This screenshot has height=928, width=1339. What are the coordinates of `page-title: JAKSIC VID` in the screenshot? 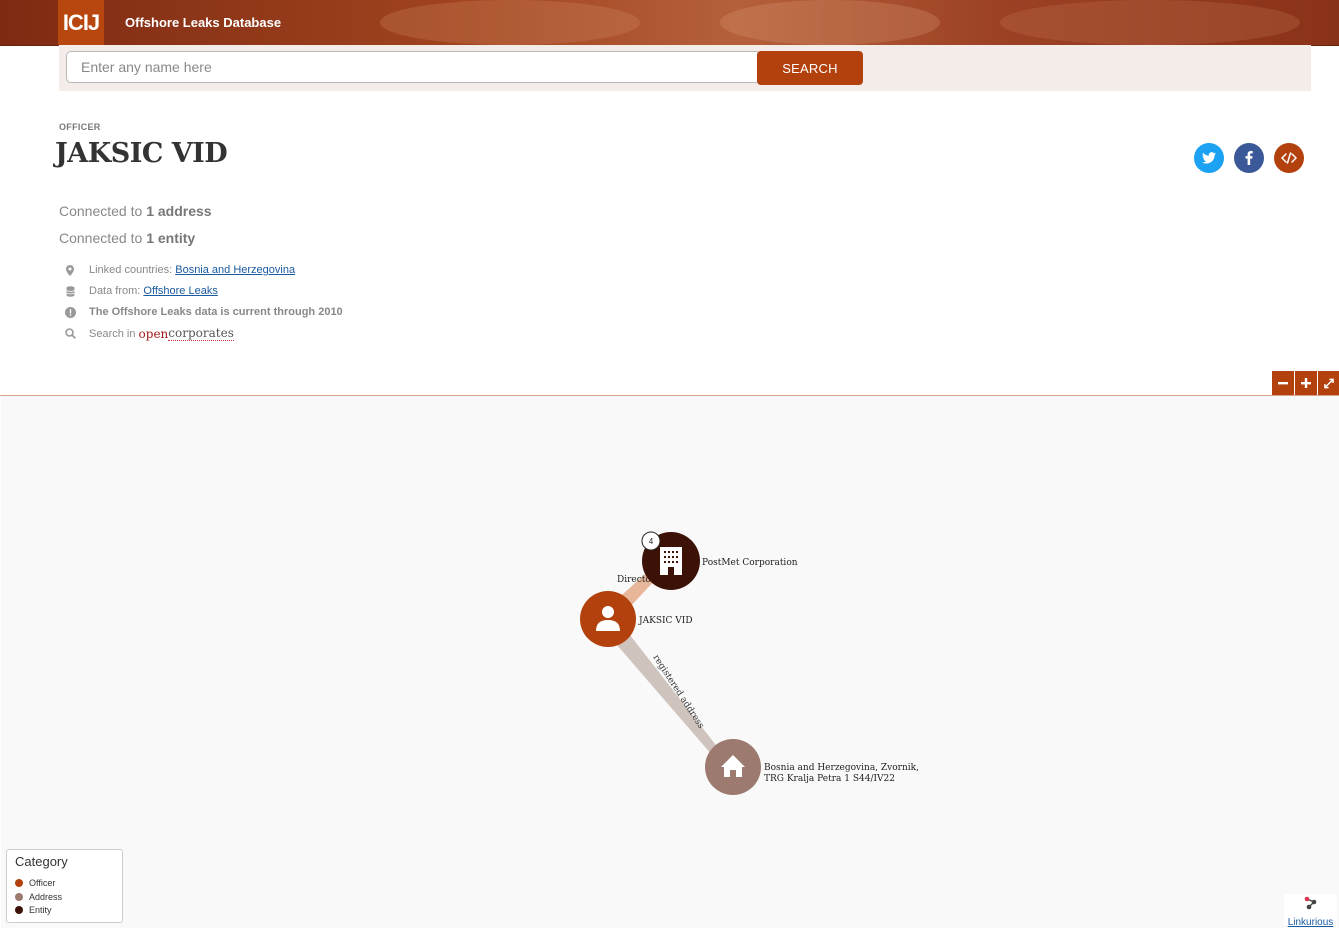 It's located at (141, 153).